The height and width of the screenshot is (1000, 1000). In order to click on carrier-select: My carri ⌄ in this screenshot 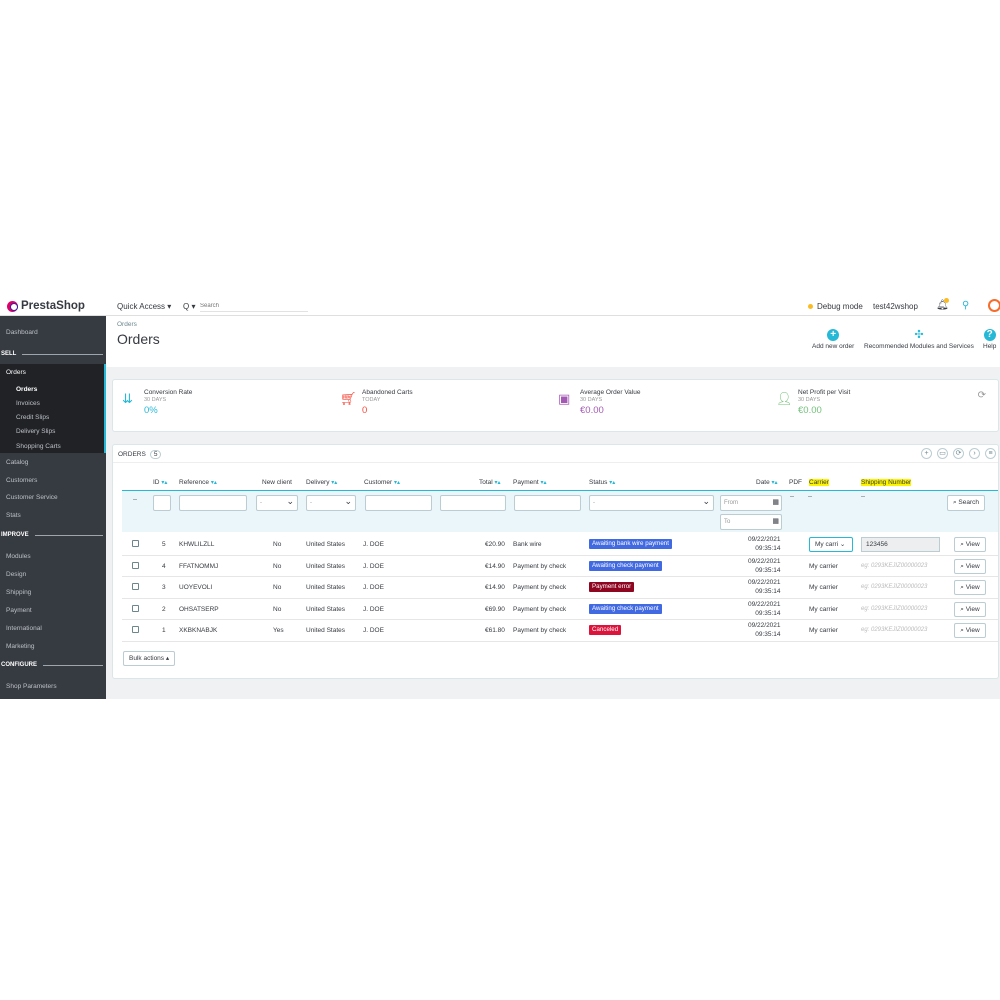, I will do `click(831, 544)`.